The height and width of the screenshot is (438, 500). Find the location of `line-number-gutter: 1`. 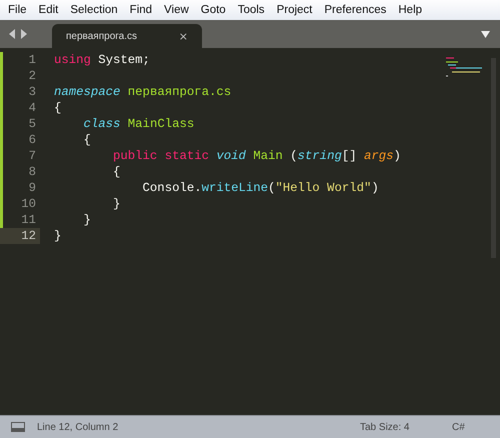

line-number-gutter: 1 is located at coordinates (20, 60).